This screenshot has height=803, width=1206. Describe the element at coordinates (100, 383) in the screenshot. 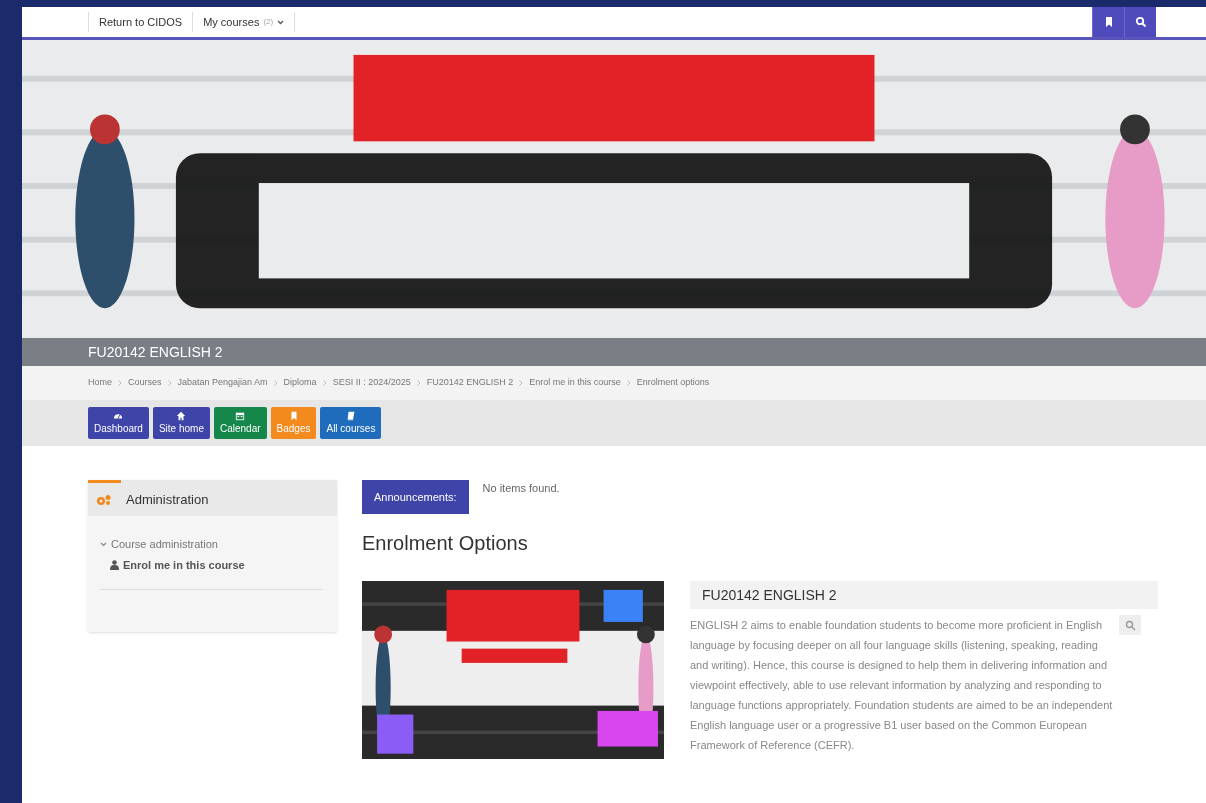

I see `breadcrumb-link: Home` at that location.